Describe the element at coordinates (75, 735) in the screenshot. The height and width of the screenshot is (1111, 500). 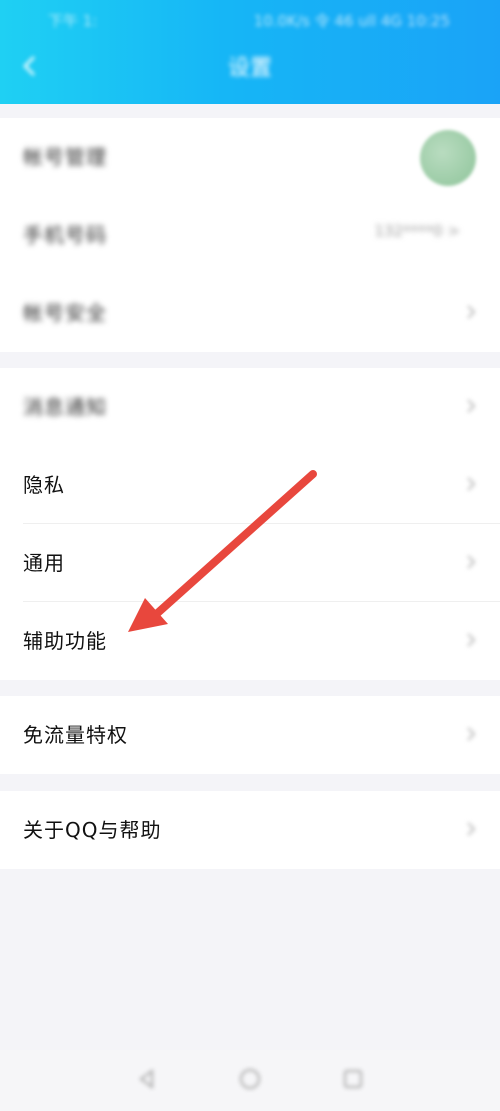
I see `item-label: 免流量特权` at that location.